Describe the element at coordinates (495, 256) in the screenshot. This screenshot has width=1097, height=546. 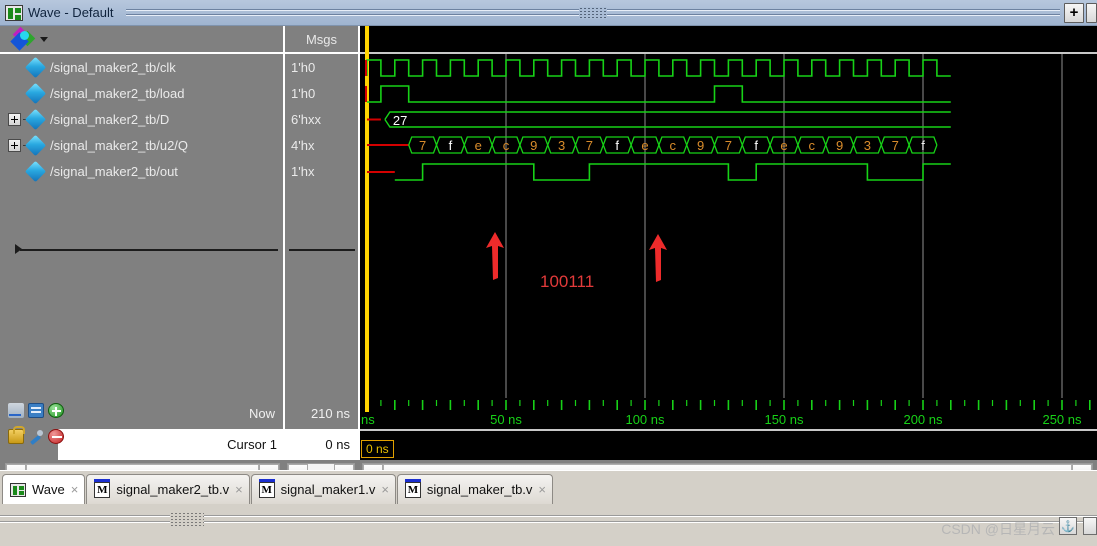
I see `left-annotation-arrow` at that location.